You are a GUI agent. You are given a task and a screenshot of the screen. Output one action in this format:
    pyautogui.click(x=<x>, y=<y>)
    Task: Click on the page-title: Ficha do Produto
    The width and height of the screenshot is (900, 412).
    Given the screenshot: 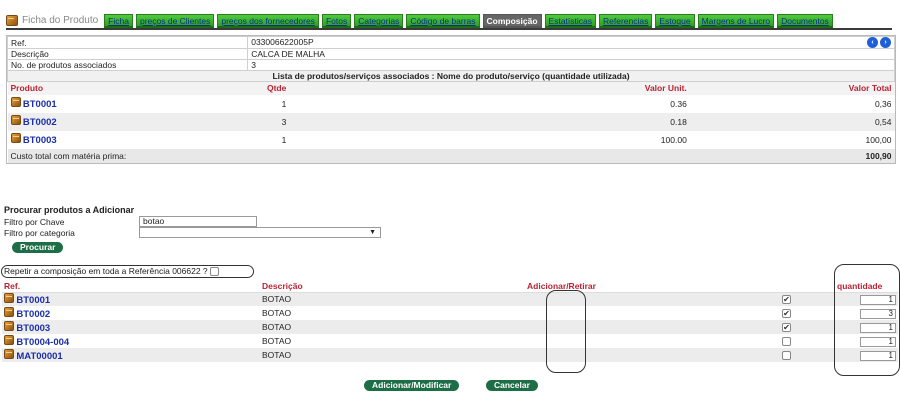 What is the action you would take?
    pyautogui.click(x=52, y=20)
    